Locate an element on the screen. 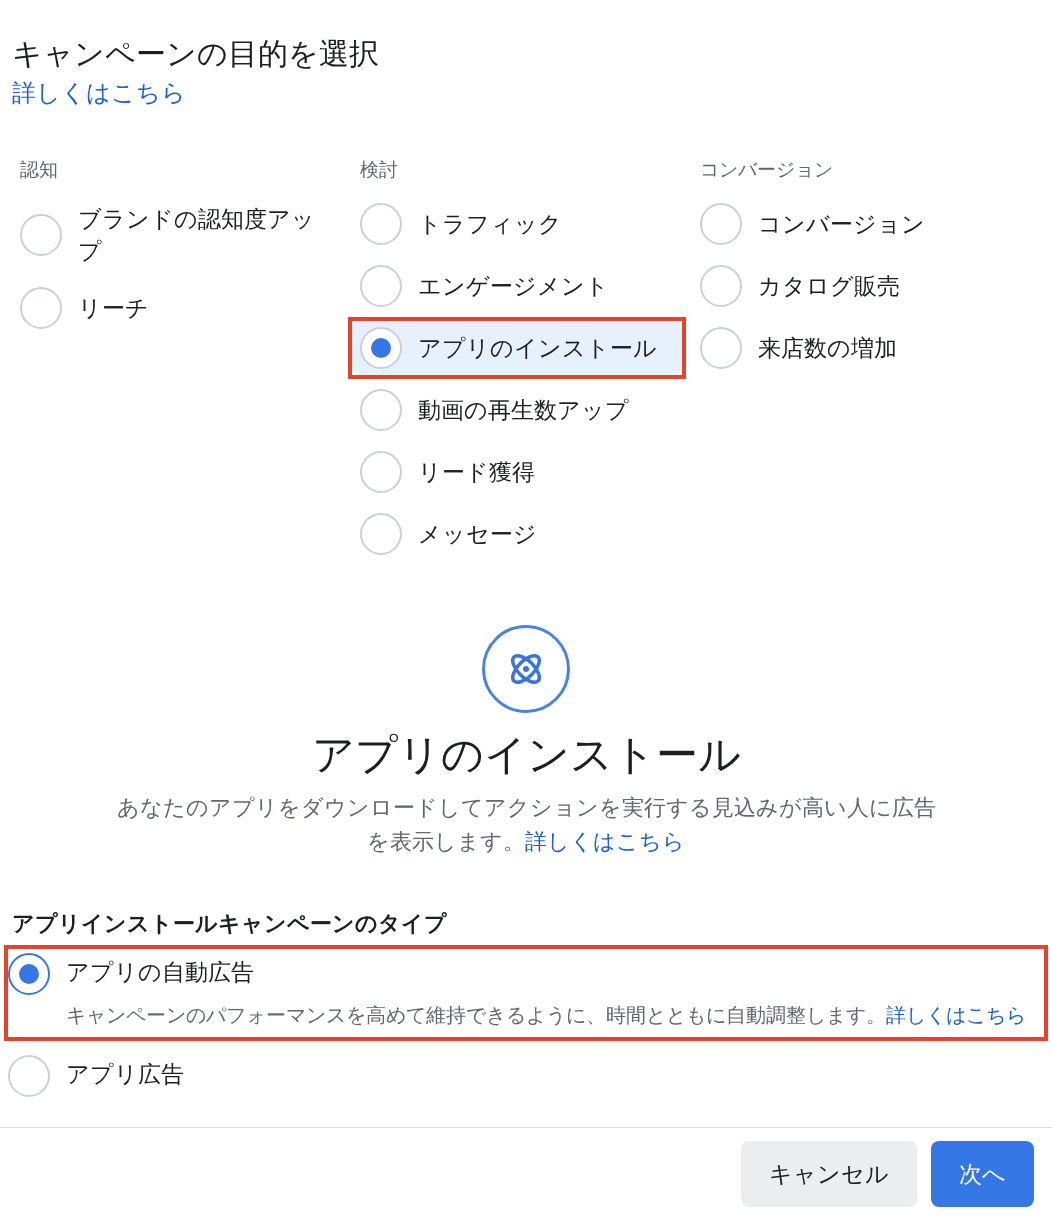 This screenshot has width=1052, height=1220. column-heading: 検討 is located at coordinates (379, 169).